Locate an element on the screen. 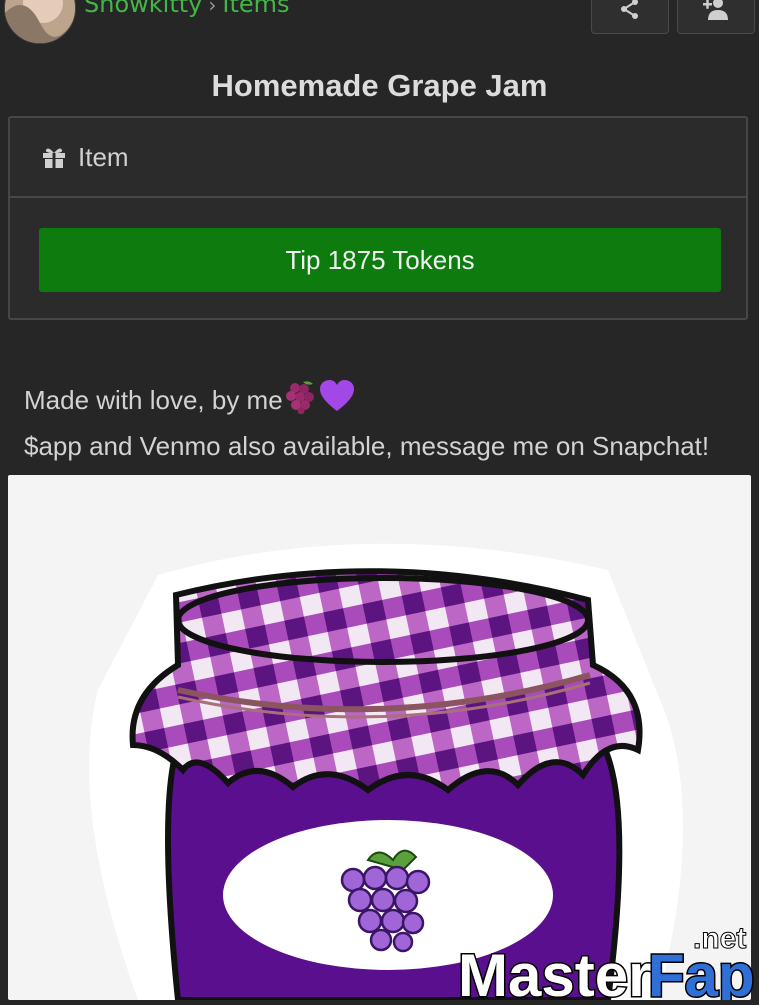 Image resolution: width=759 pixels, height=1005 pixels. share-button is located at coordinates (630, 17).